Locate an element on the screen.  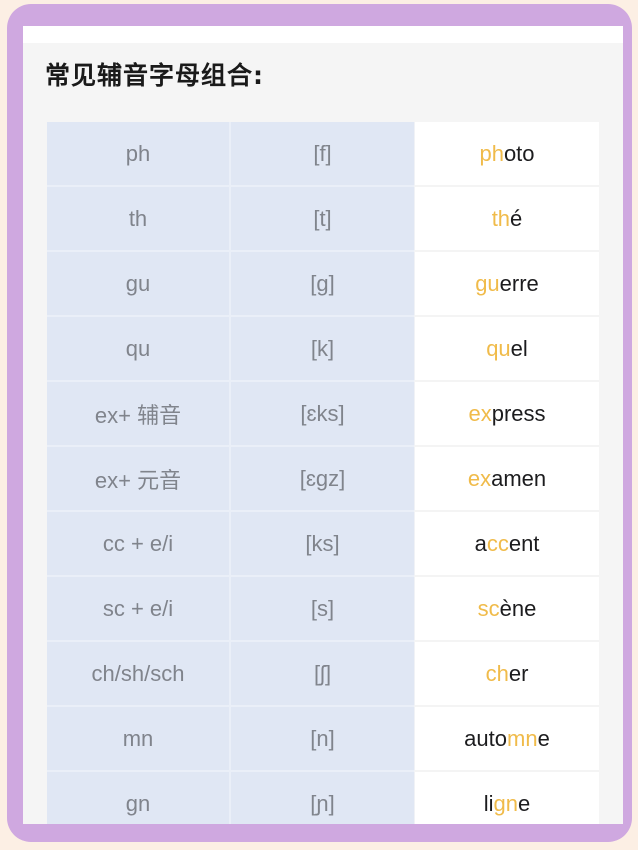
table-row: cc + e/i [ks] a cc ent is located at coordinates (323, 544).